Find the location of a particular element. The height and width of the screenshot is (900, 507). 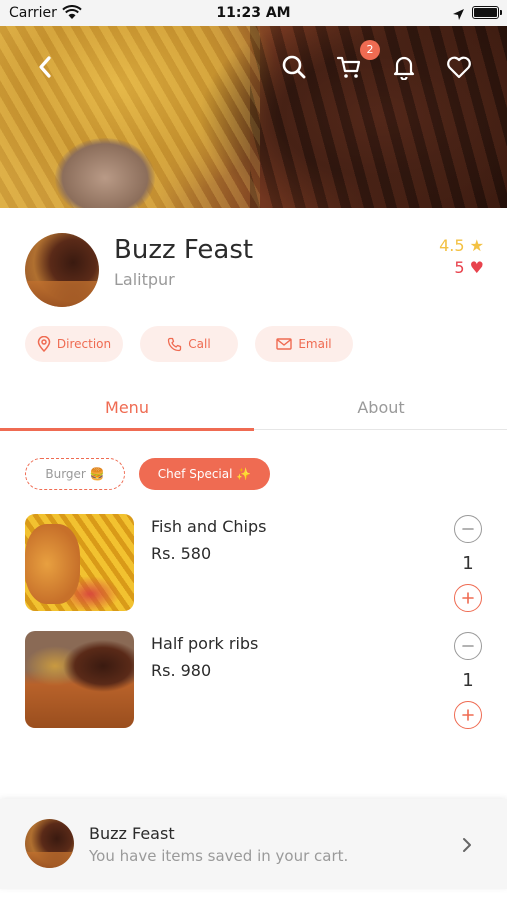

battery-icon is located at coordinates (487, 12).